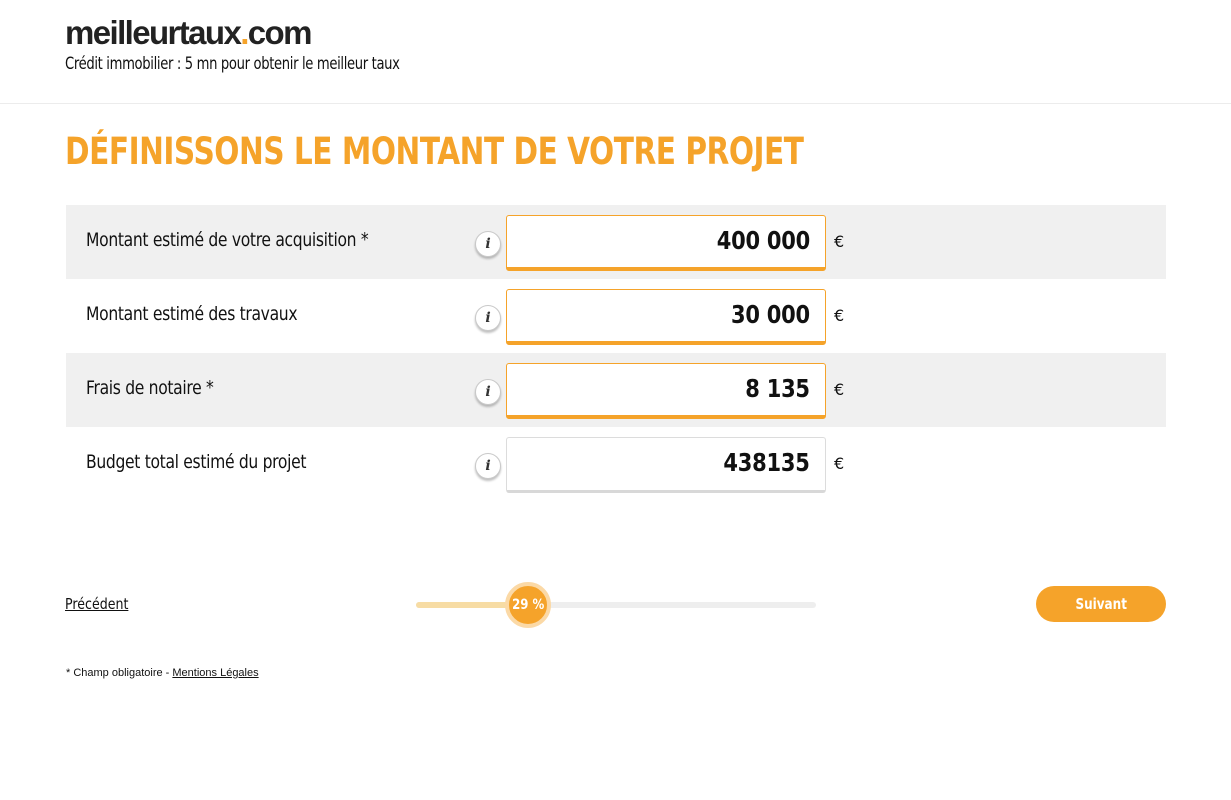 This screenshot has width=1231, height=800. I want to click on works-amount-field: 30 000, so click(666, 317).